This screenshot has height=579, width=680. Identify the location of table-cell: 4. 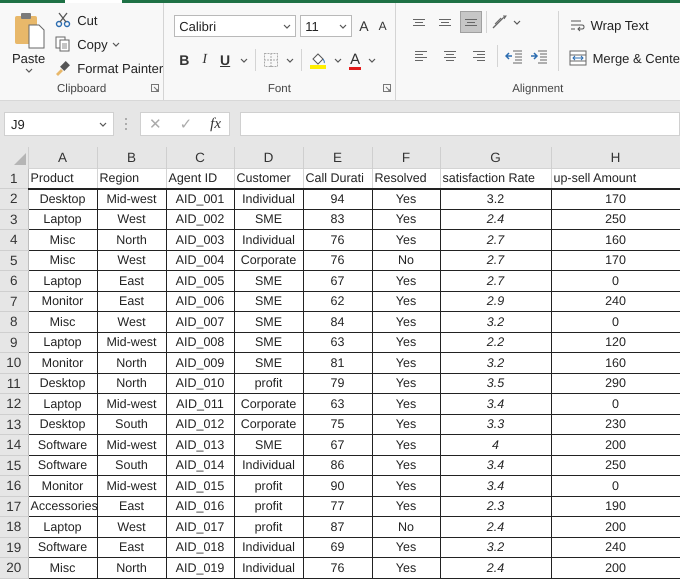
(495, 444).